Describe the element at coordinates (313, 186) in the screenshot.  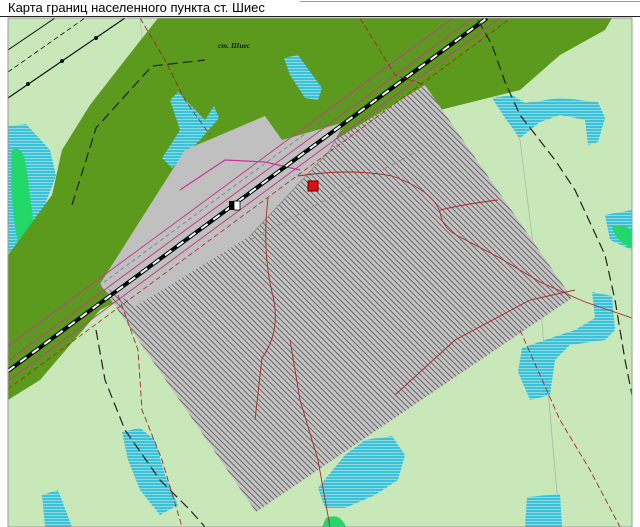
I see `object-marker` at that location.